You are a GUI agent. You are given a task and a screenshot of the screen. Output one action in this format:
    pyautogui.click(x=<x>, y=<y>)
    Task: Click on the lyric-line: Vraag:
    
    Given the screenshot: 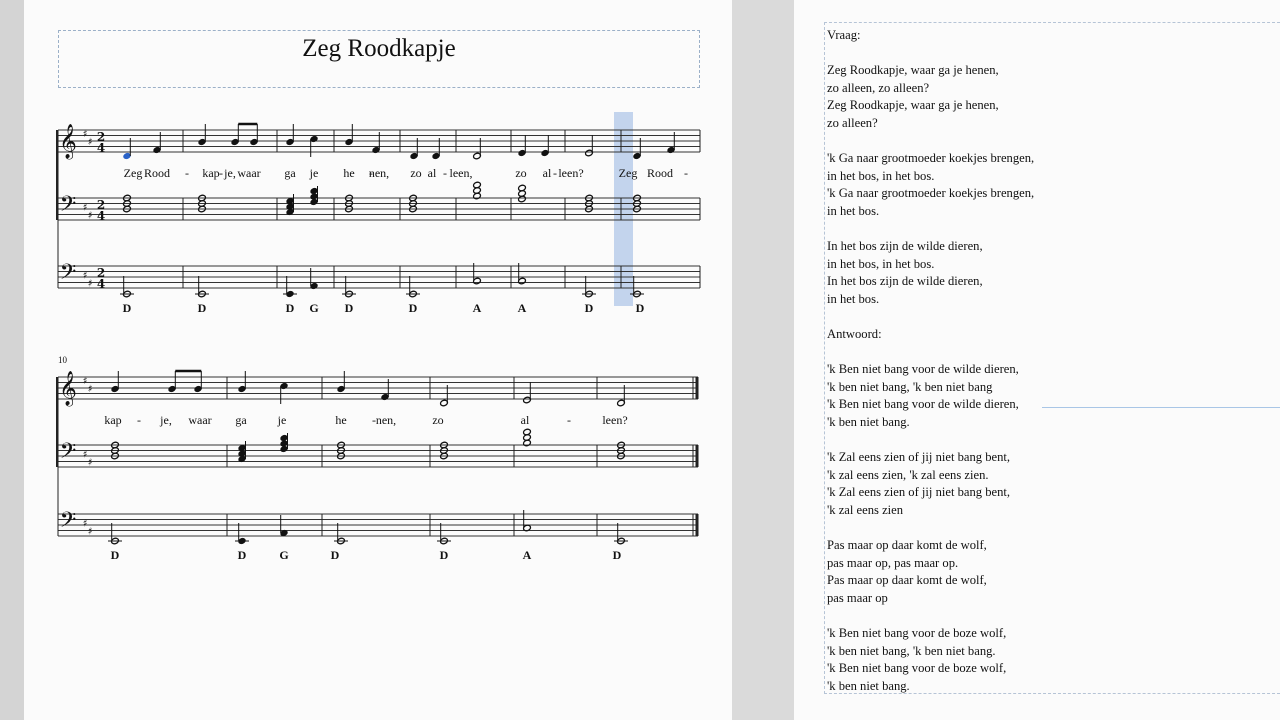 What is the action you would take?
    pyautogui.click(x=844, y=35)
    